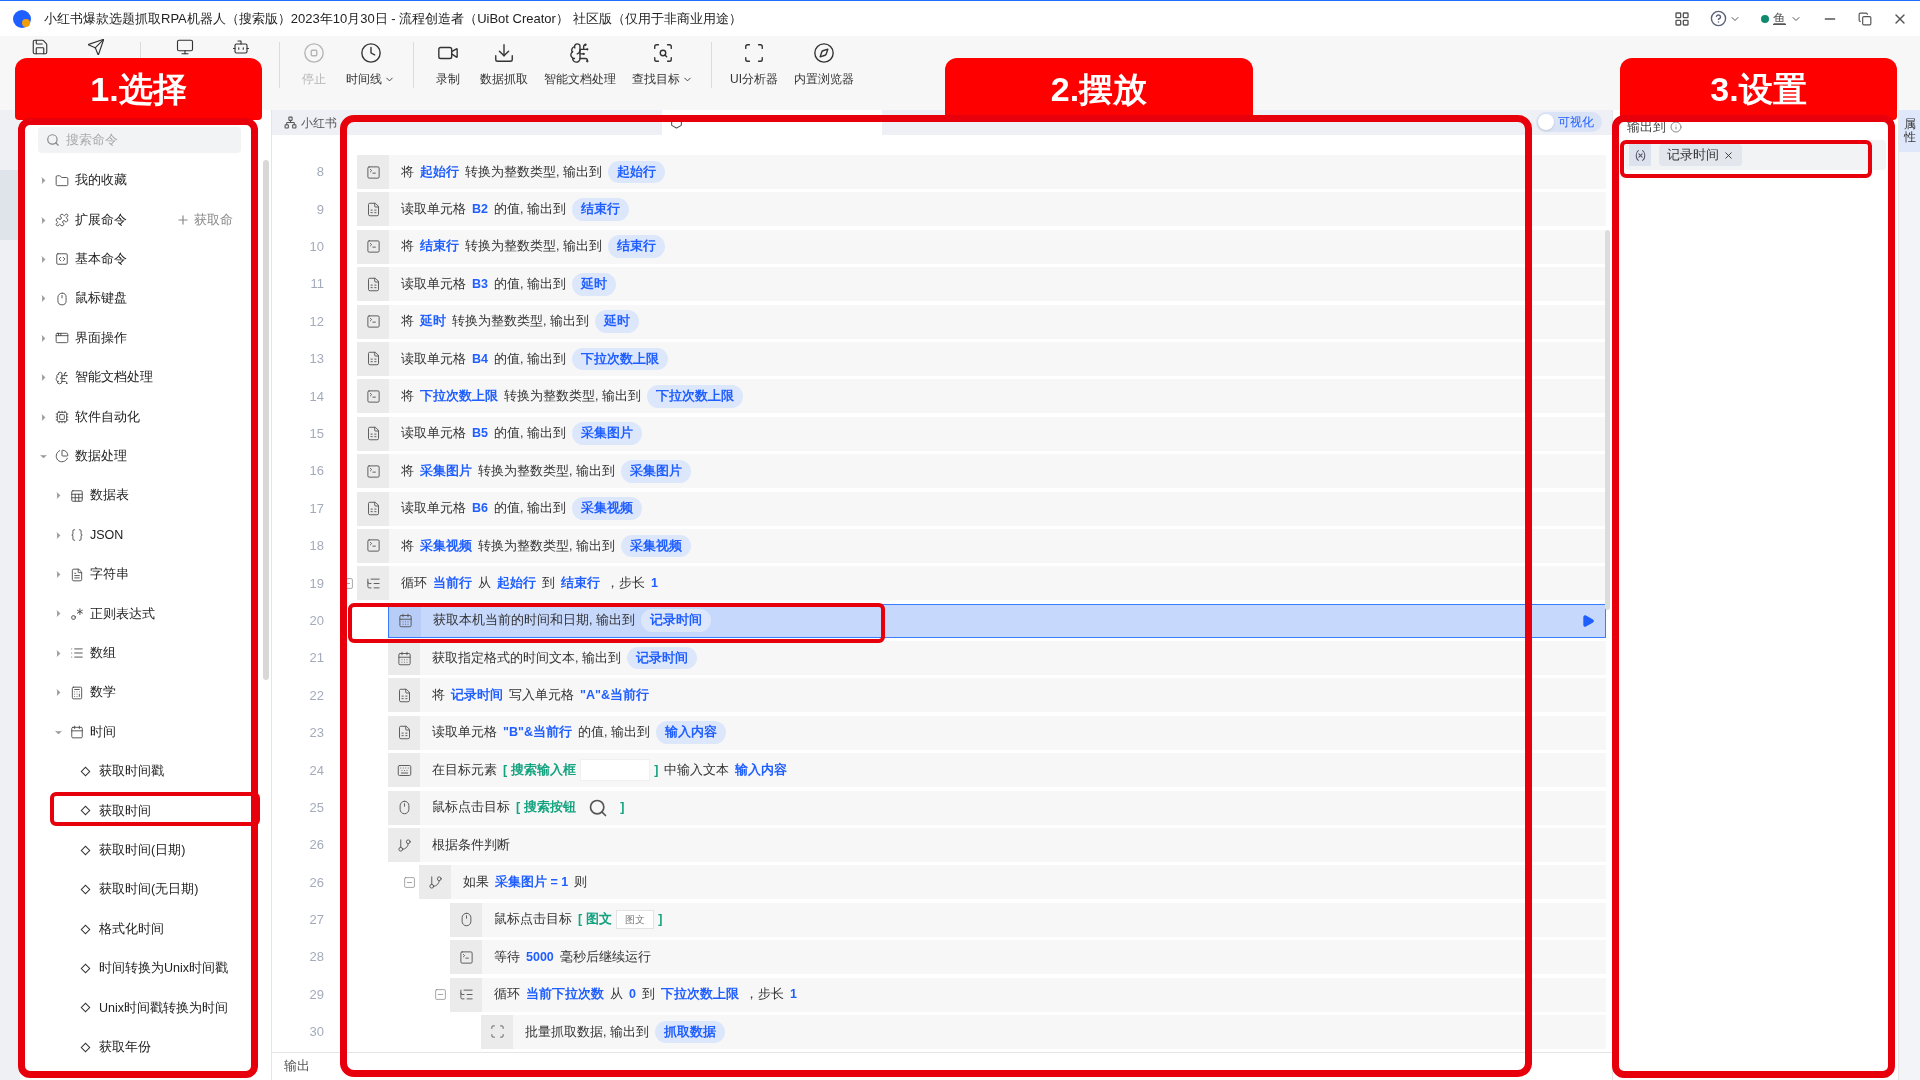 Image resolution: width=1920 pixels, height=1080 pixels. Describe the element at coordinates (139, 968) in the screenshot. I see `tree-item: 时间转换为Unix时间戳` at that location.